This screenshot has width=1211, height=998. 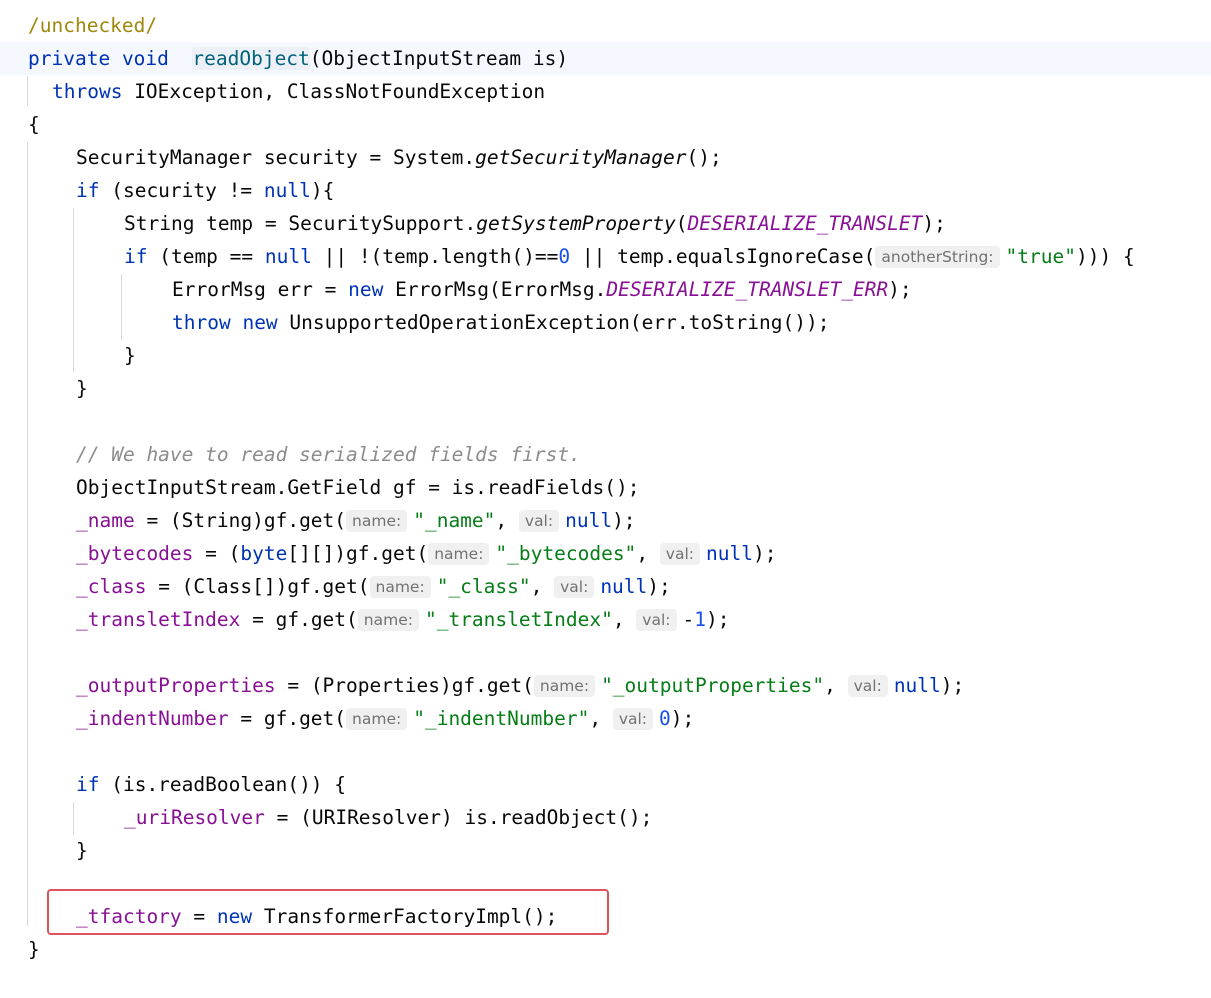 What do you see at coordinates (211, 784) in the screenshot?
I see `code-line-24: if (is.readBoolean()) {` at bounding box center [211, 784].